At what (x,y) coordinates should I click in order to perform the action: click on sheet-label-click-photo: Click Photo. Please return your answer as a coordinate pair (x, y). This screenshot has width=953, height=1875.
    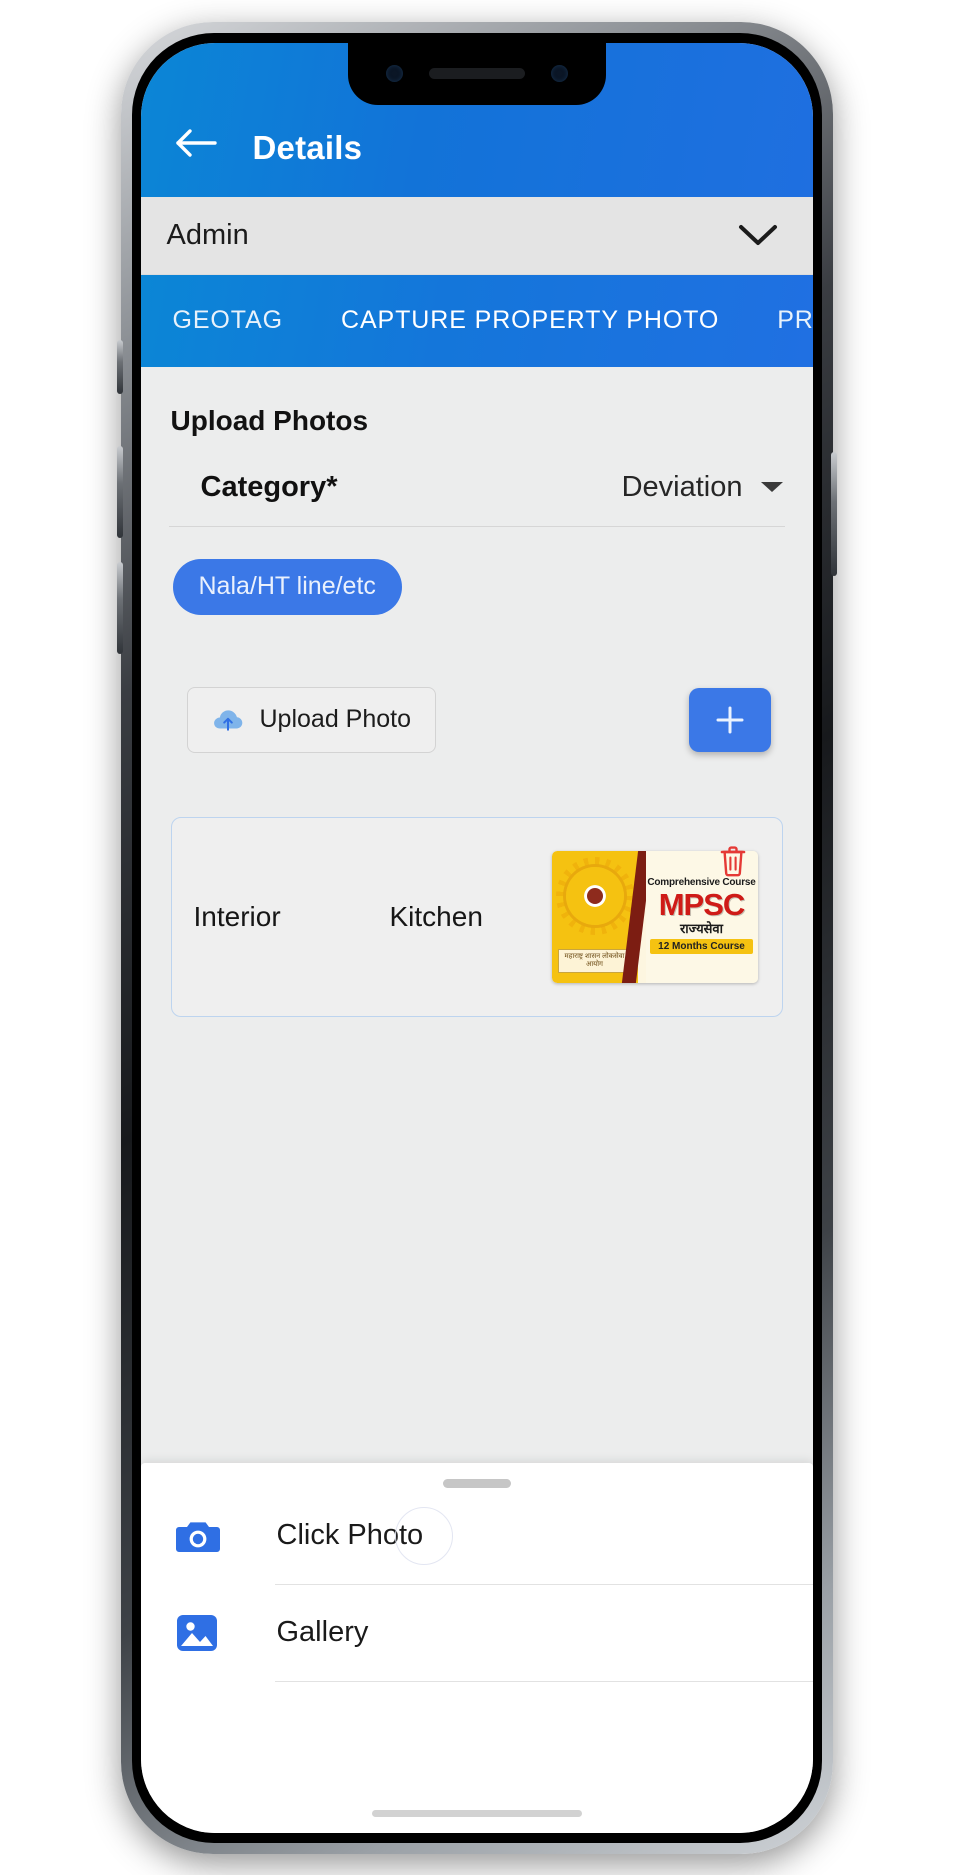
    Looking at the image, I should click on (365, 1535).